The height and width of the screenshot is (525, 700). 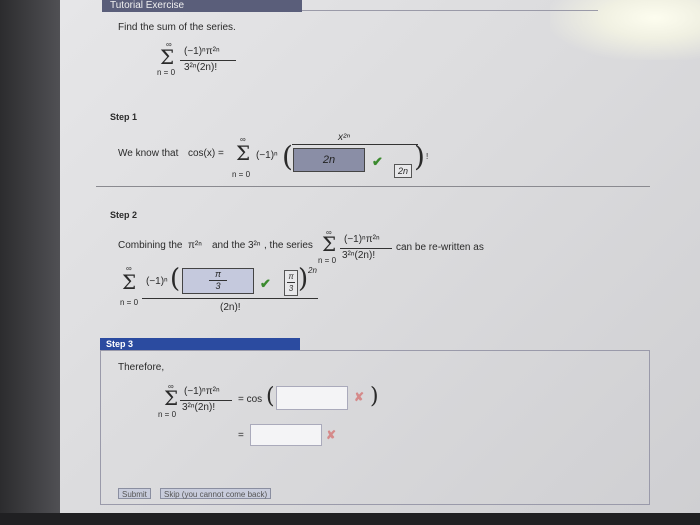 What do you see at coordinates (355, 144) in the screenshot?
I see `step1-fraction-bar` at bounding box center [355, 144].